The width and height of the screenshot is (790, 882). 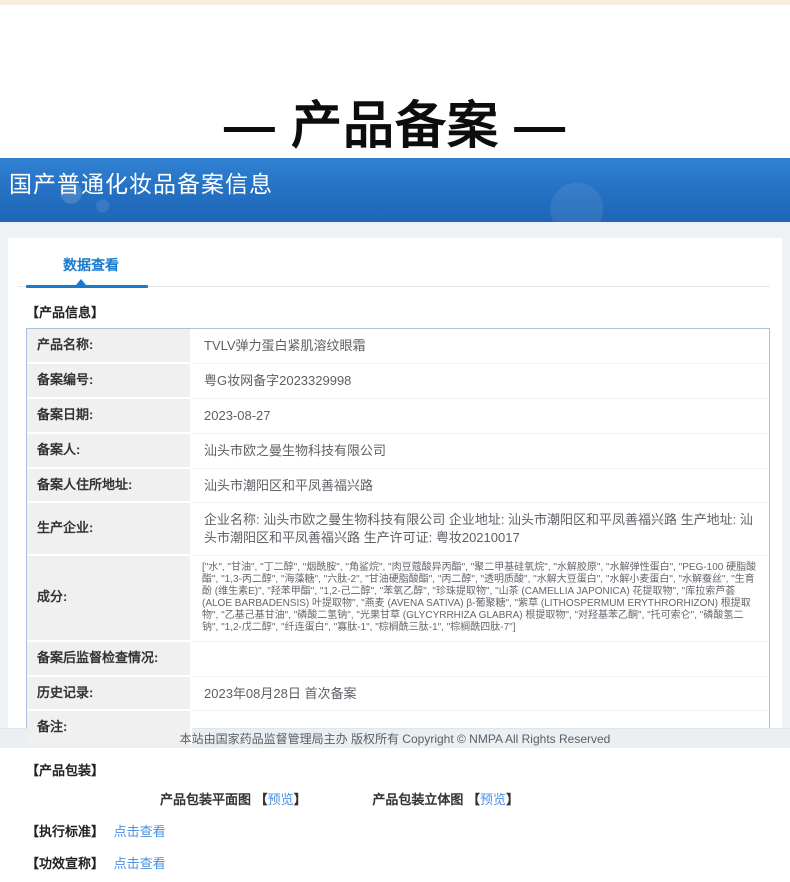 What do you see at coordinates (109, 598) in the screenshot?
I see `row-label: 成分:` at bounding box center [109, 598].